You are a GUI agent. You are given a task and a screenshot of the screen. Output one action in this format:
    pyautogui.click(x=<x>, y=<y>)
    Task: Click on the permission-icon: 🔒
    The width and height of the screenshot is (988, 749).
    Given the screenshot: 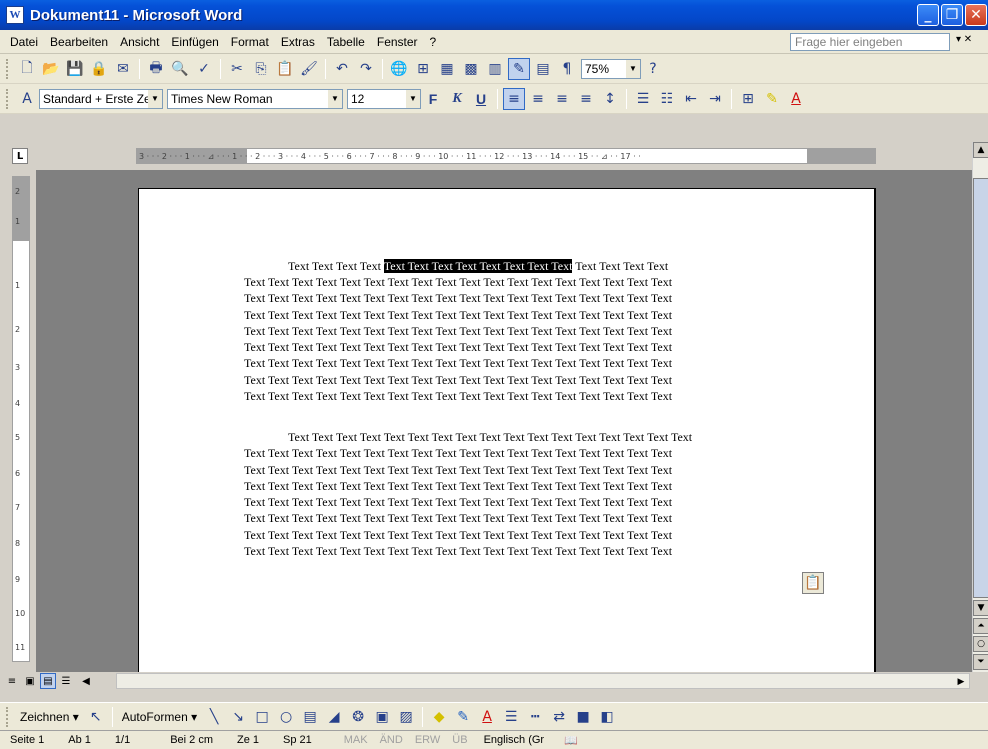 What is the action you would take?
    pyautogui.click(x=99, y=69)
    